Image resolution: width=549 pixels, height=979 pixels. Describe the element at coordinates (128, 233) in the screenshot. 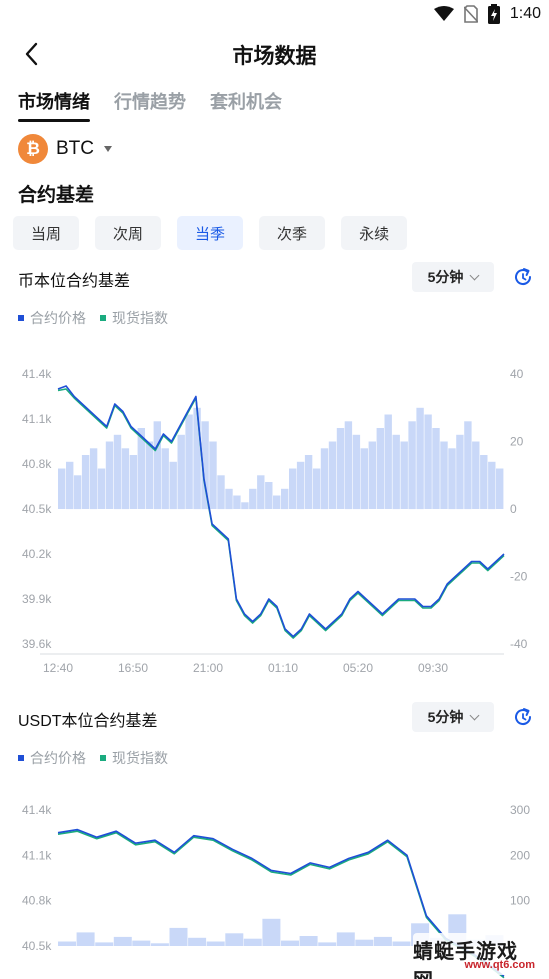

I see `period-chip-next-week: 次周` at that location.